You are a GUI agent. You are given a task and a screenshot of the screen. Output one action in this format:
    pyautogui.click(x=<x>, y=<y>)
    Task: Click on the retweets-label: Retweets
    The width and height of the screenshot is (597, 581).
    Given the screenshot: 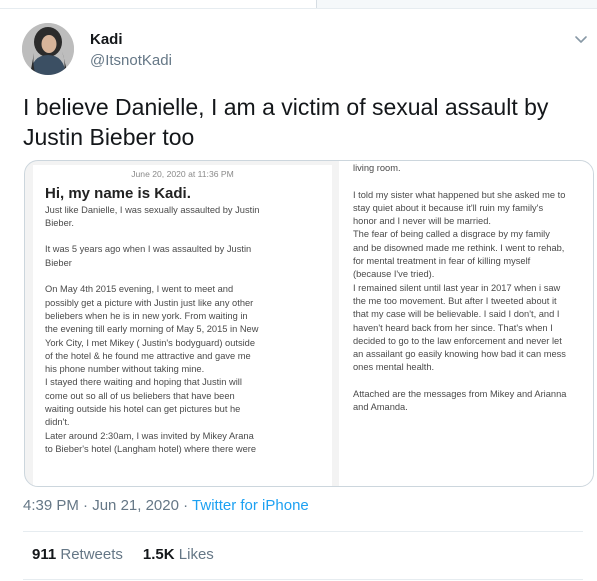 What is the action you would take?
    pyautogui.click(x=91, y=554)
    